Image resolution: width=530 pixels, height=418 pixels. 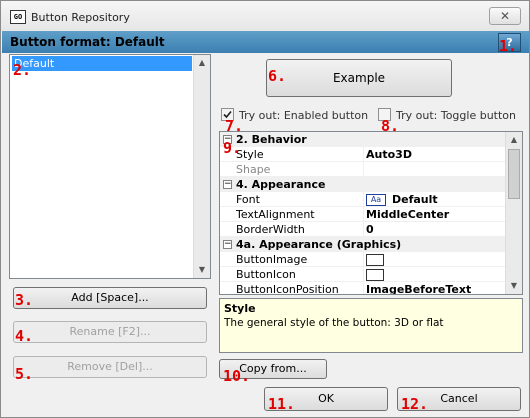 I want to click on format-header: Button format: Default ?, so click(x=265, y=42).